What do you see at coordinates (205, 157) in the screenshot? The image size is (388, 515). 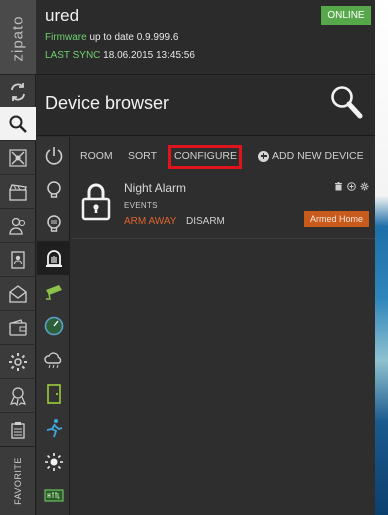 I see `configure-highlight-box` at bounding box center [205, 157].